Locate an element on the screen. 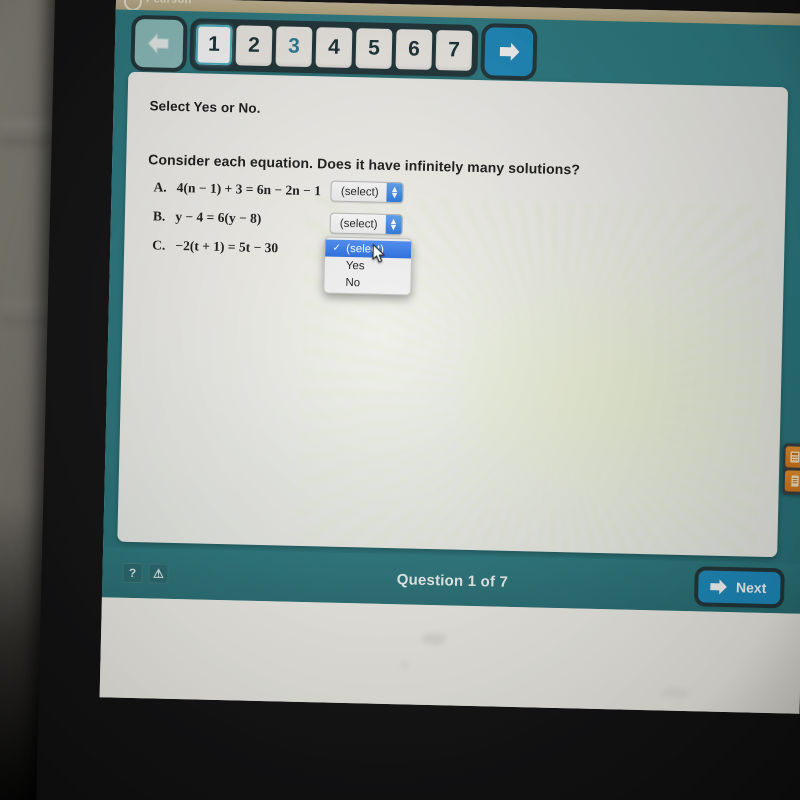  page-button-2: 2 is located at coordinates (254, 46).